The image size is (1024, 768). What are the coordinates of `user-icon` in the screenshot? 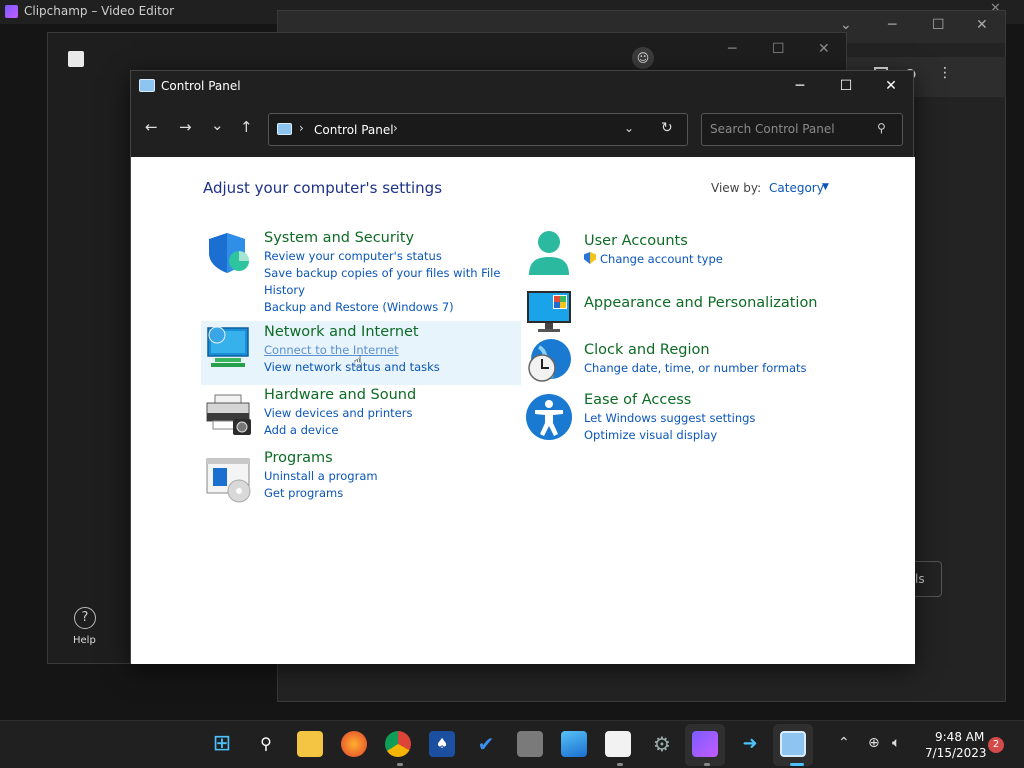 It's located at (549, 253).